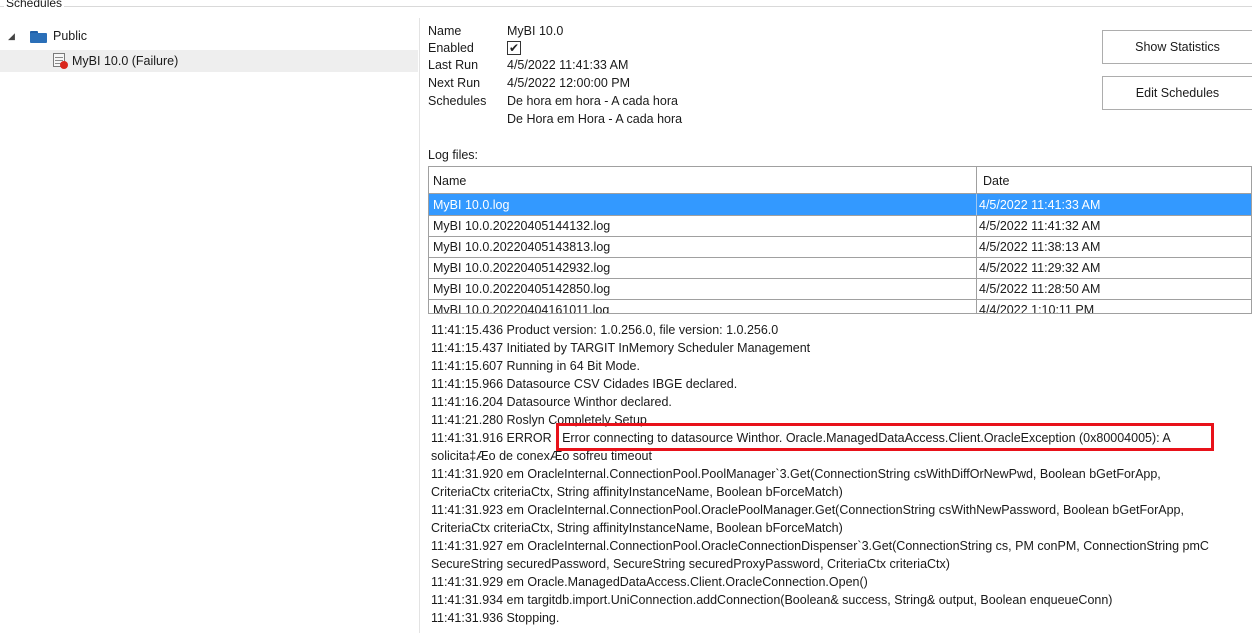 This screenshot has height=633, width=1252. Describe the element at coordinates (569, 83) in the screenshot. I see `detail-value: 4/5/2022 12:00:00 PM` at that location.